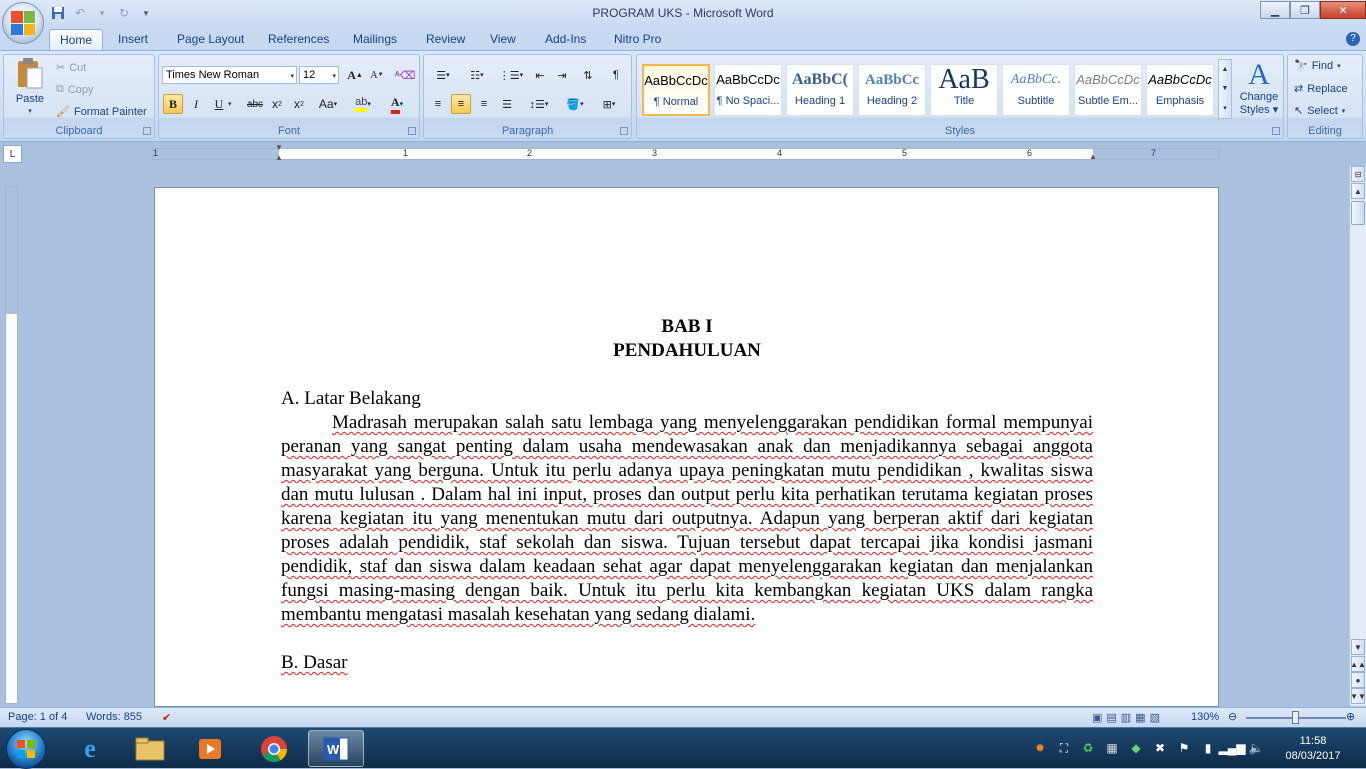 Image resolution: width=1366 pixels, height=769 pixels. Describe the element at coordinates (477, 75) in the screenshot. I see `numbering-button: ☷ ▾` at that location.